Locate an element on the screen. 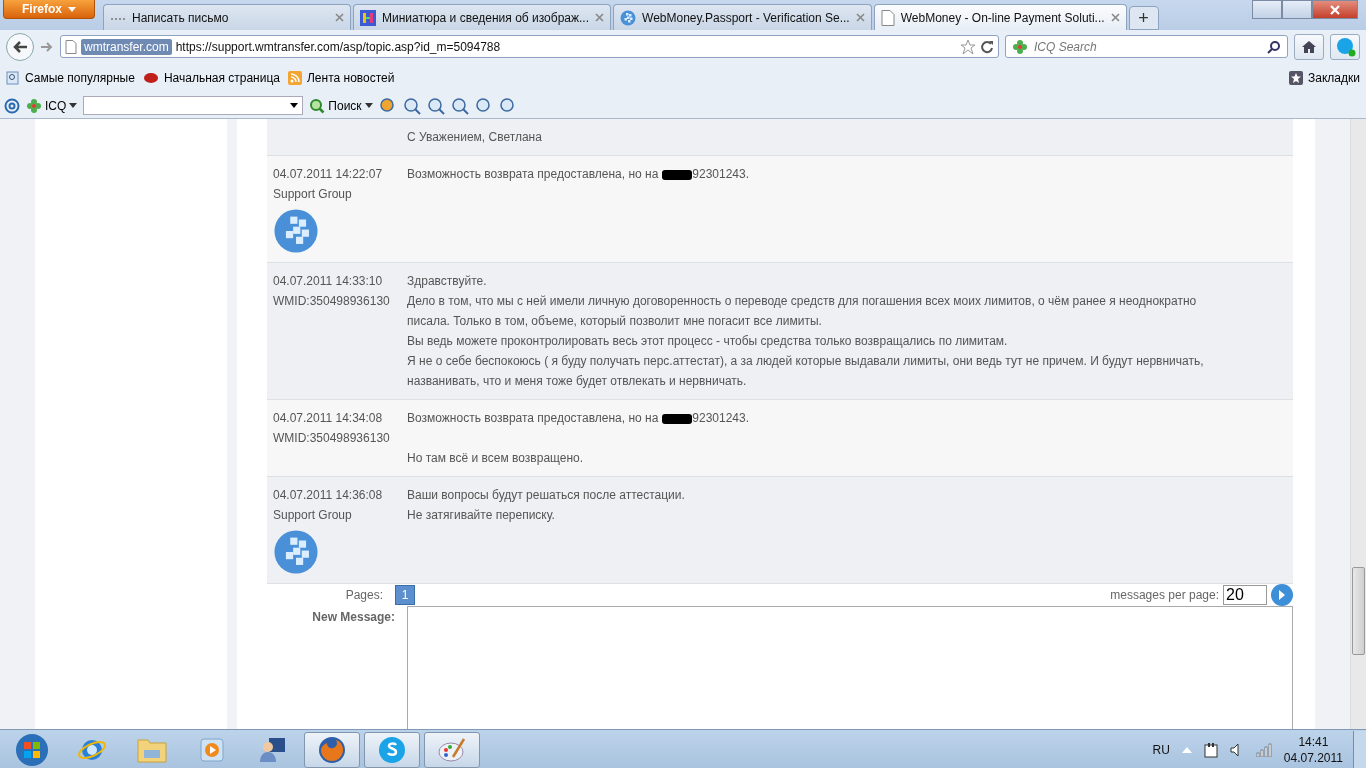 This screenshot has width=1366, height=768. icq-search-field is located at coordinates (193, 105).